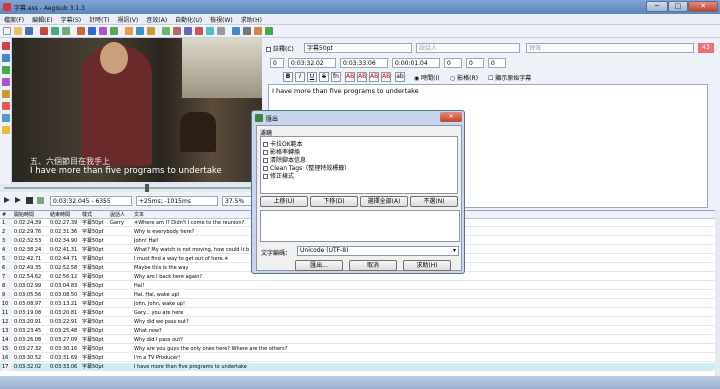 This screenshot has width=720, height=389. What do you see at coordinates (265, 176) in the screenshot?
I see `filter-fix-styles-box` at bounding box center [265, 176].